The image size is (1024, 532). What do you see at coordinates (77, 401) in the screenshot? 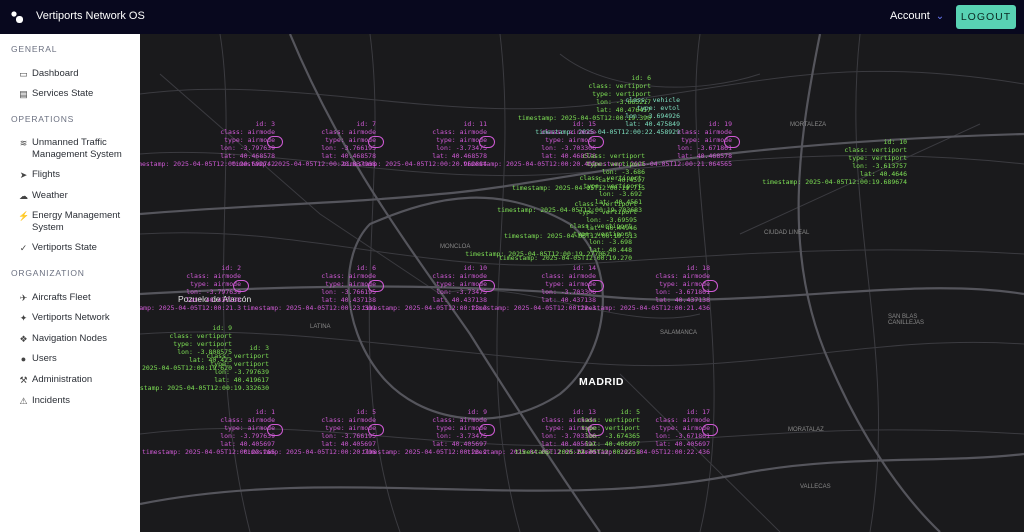
I see `sidebar-item-incidents: ⚠ Incidents` at bounding box center [77, 401].